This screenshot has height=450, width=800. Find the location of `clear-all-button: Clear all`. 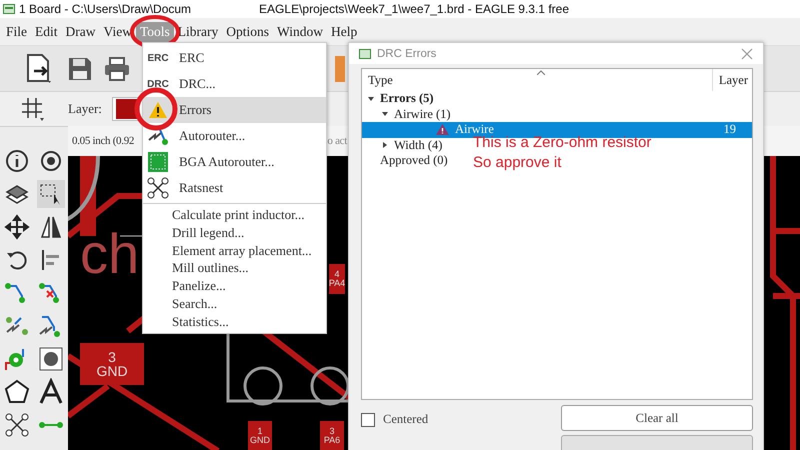

clear-all-button: Clear all is located at coordinates (657, 418).